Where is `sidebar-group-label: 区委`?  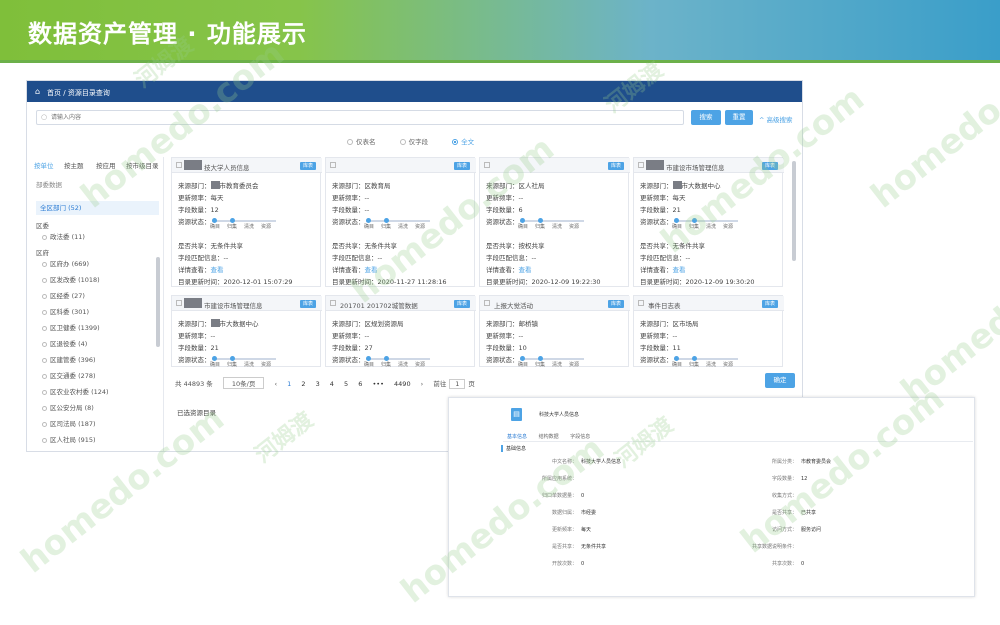
sidebar-group-label: 区委 is located at coordinates (98, 225).